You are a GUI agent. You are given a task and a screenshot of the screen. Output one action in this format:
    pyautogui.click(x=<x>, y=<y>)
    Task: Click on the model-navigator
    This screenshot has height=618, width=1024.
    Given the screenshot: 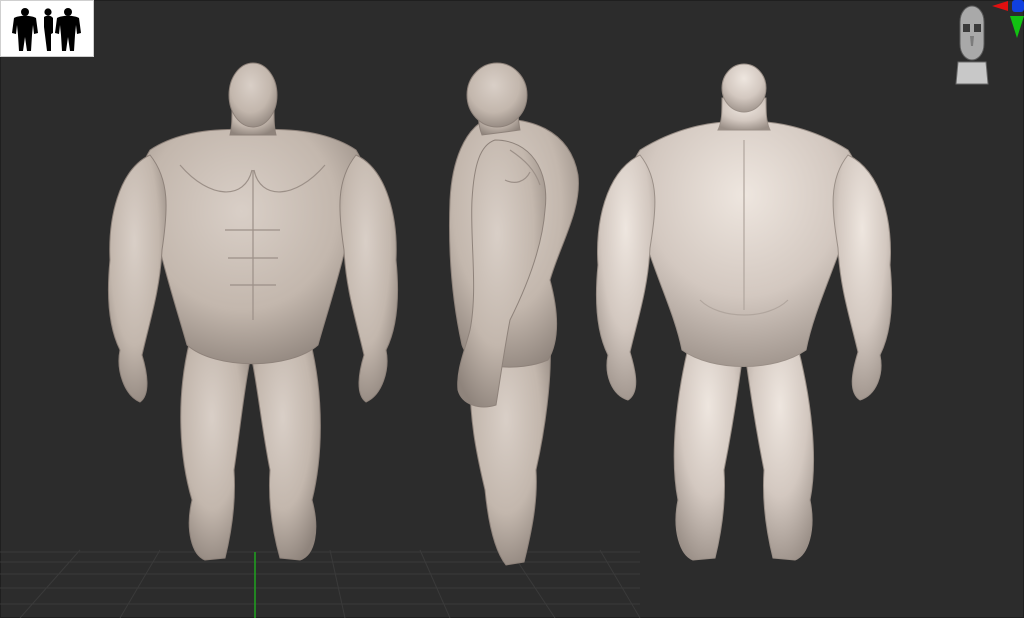 What is the action you would take?
    pyautogui.click(x=47, y=28)
    